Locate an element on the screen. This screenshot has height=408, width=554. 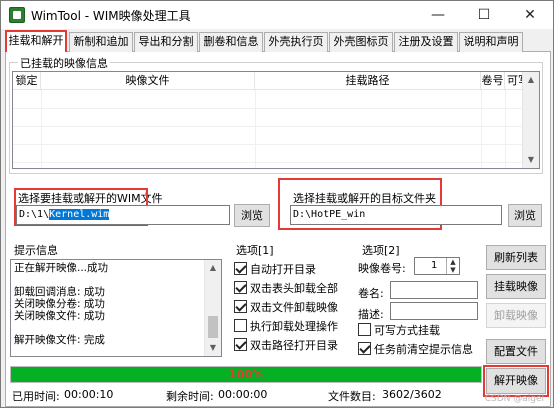
option-label: 双击文件卸载映像 is located at coordinates (294, 307).